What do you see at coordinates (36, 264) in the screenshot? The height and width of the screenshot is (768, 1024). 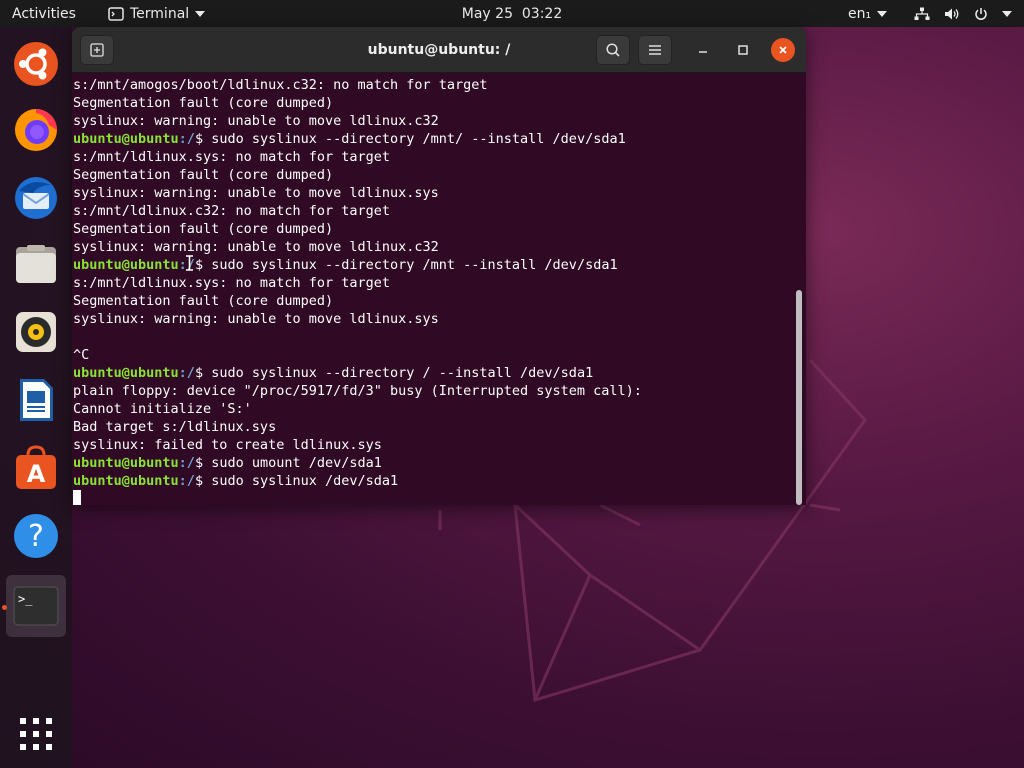 I see `dock-item-files` at bounding box center [36, 264].